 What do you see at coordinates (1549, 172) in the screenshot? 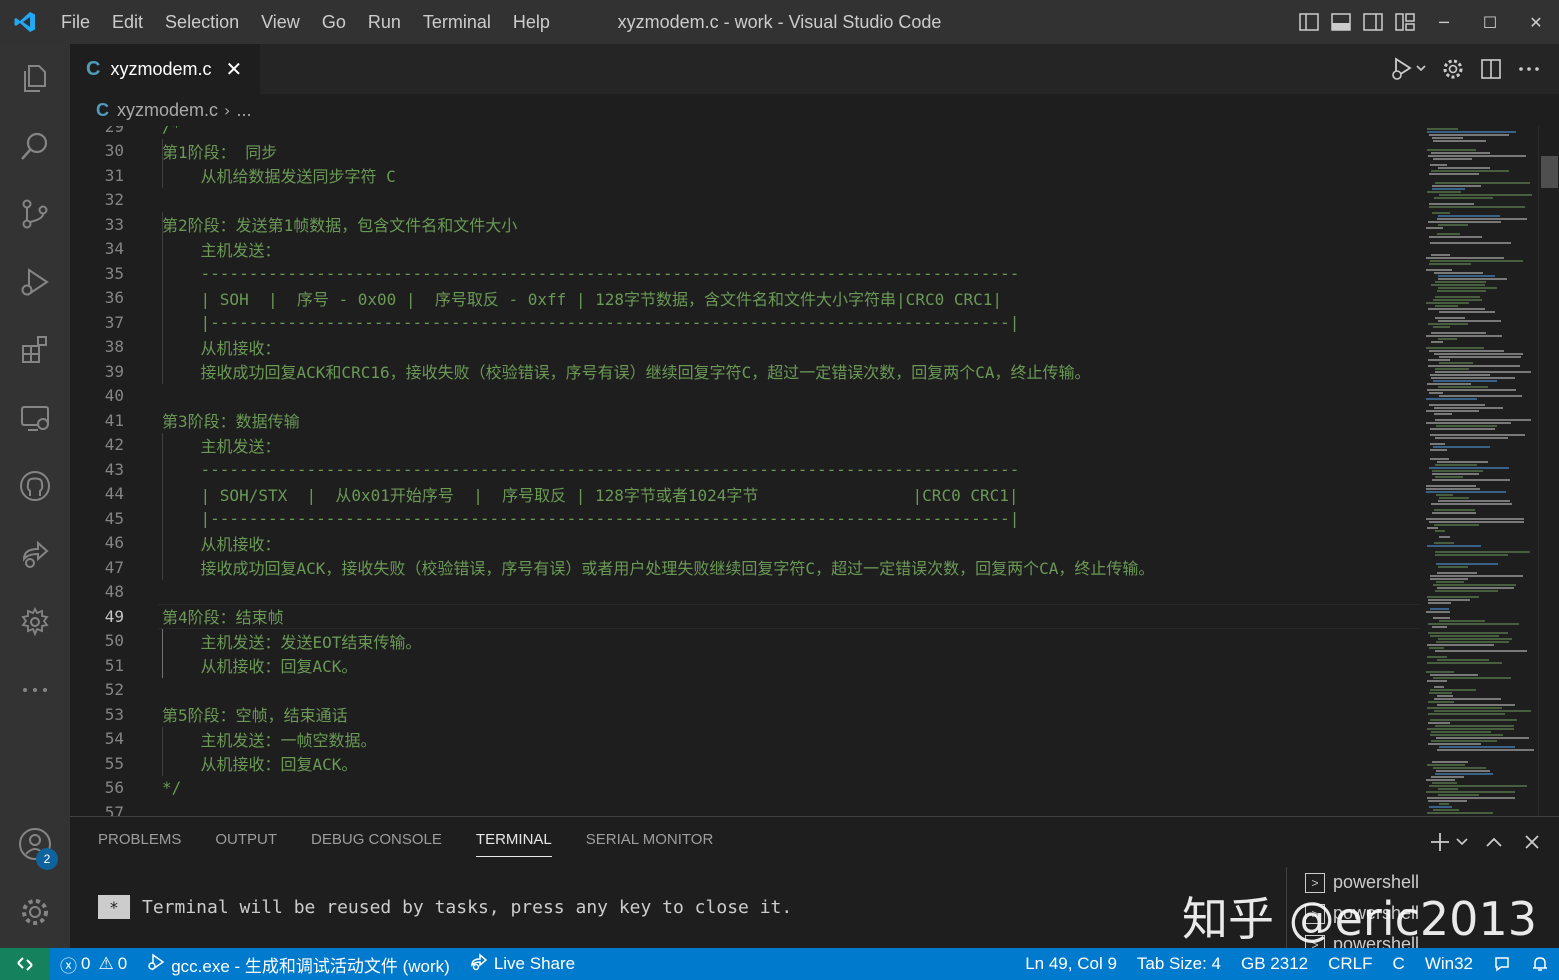
I see `scroll-thumb` at bounding box center [1549, 172].